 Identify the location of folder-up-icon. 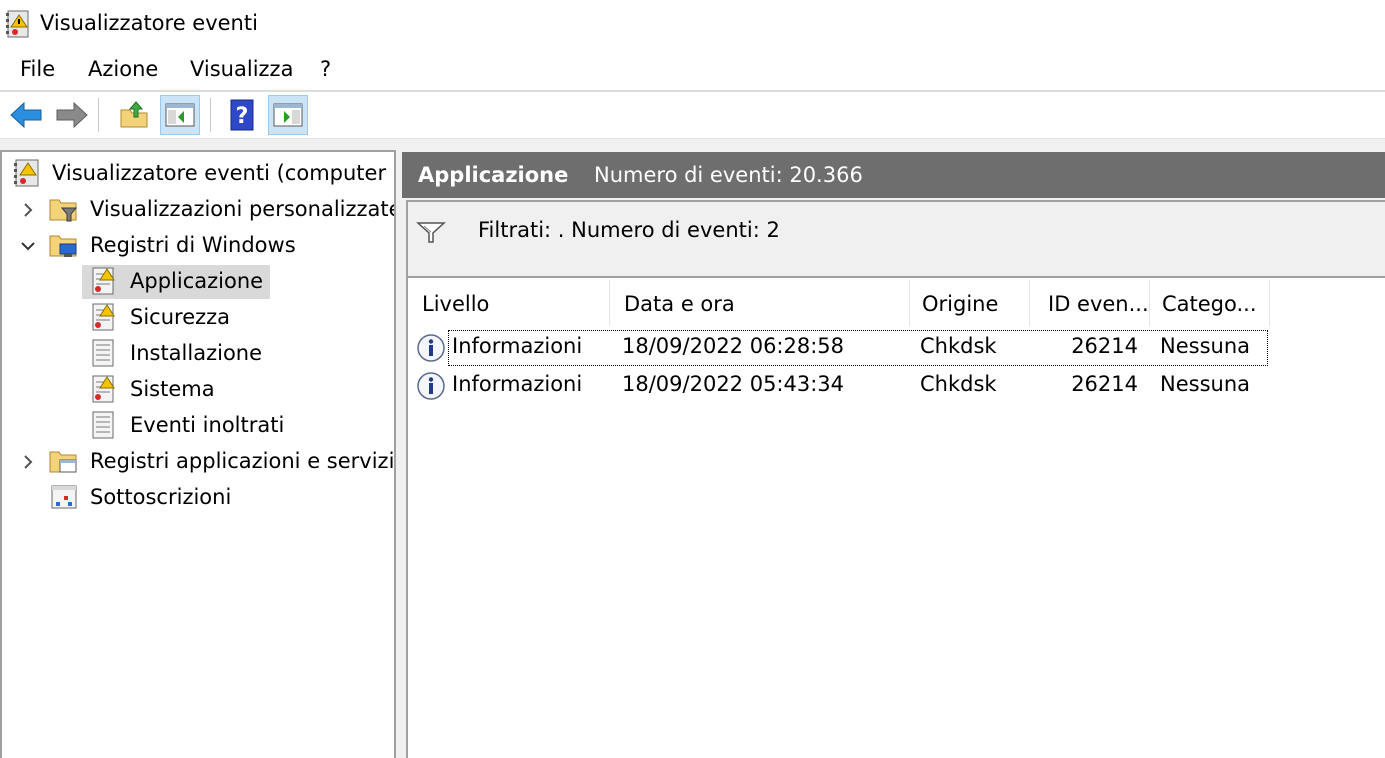
(134, 114).